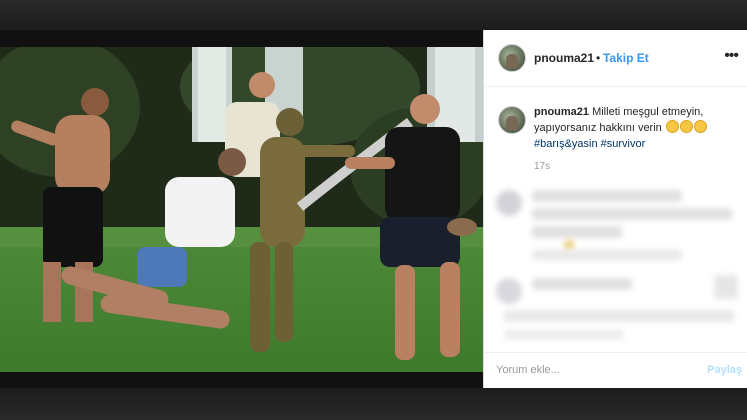  I want to click on post-header: pnouma21 • Takip Et •••, so click(615, 58).